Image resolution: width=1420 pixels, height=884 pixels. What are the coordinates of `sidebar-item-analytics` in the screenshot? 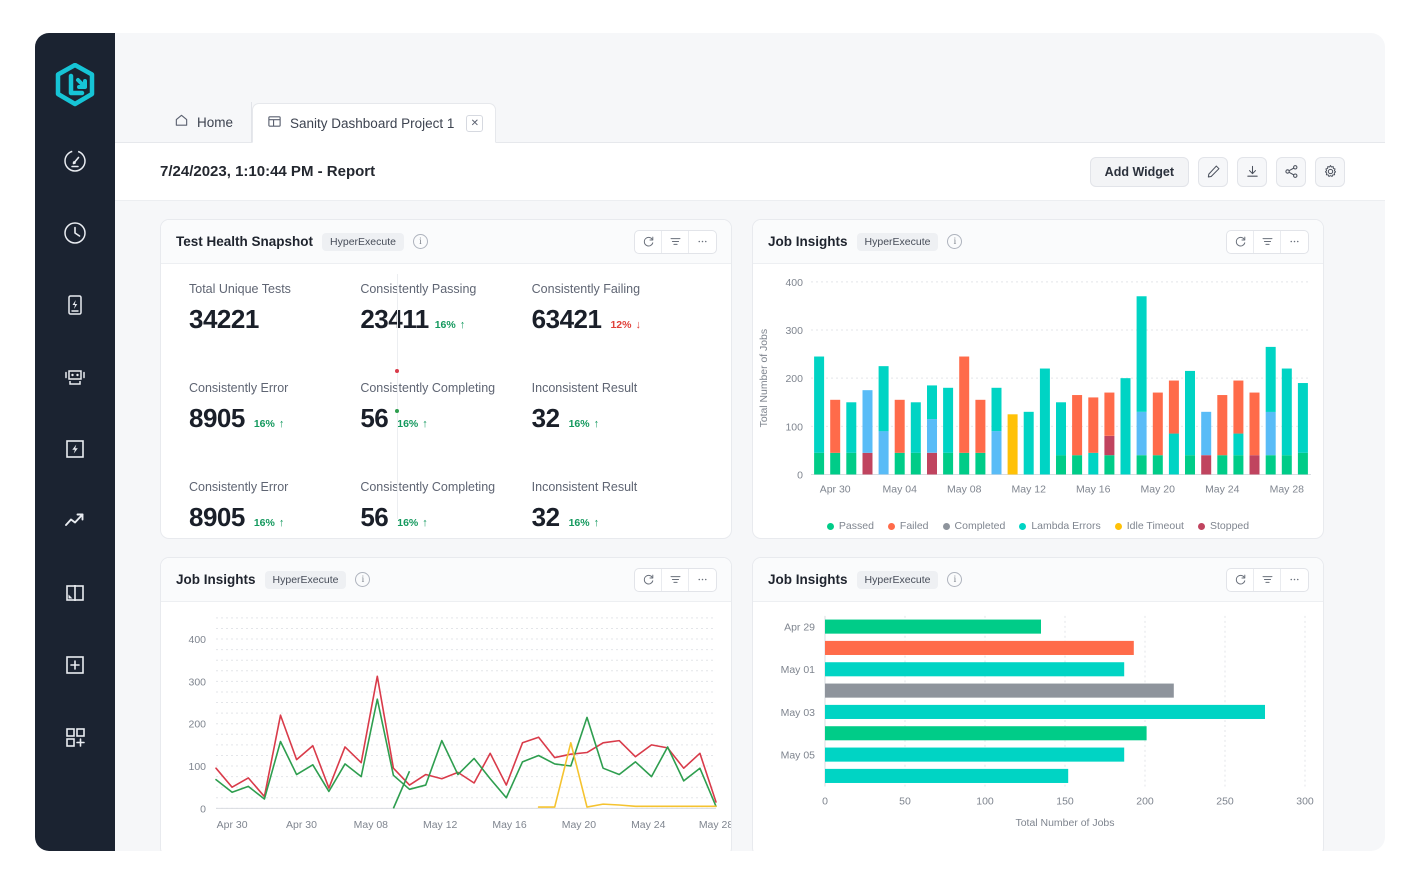 It's located at (75, 521).